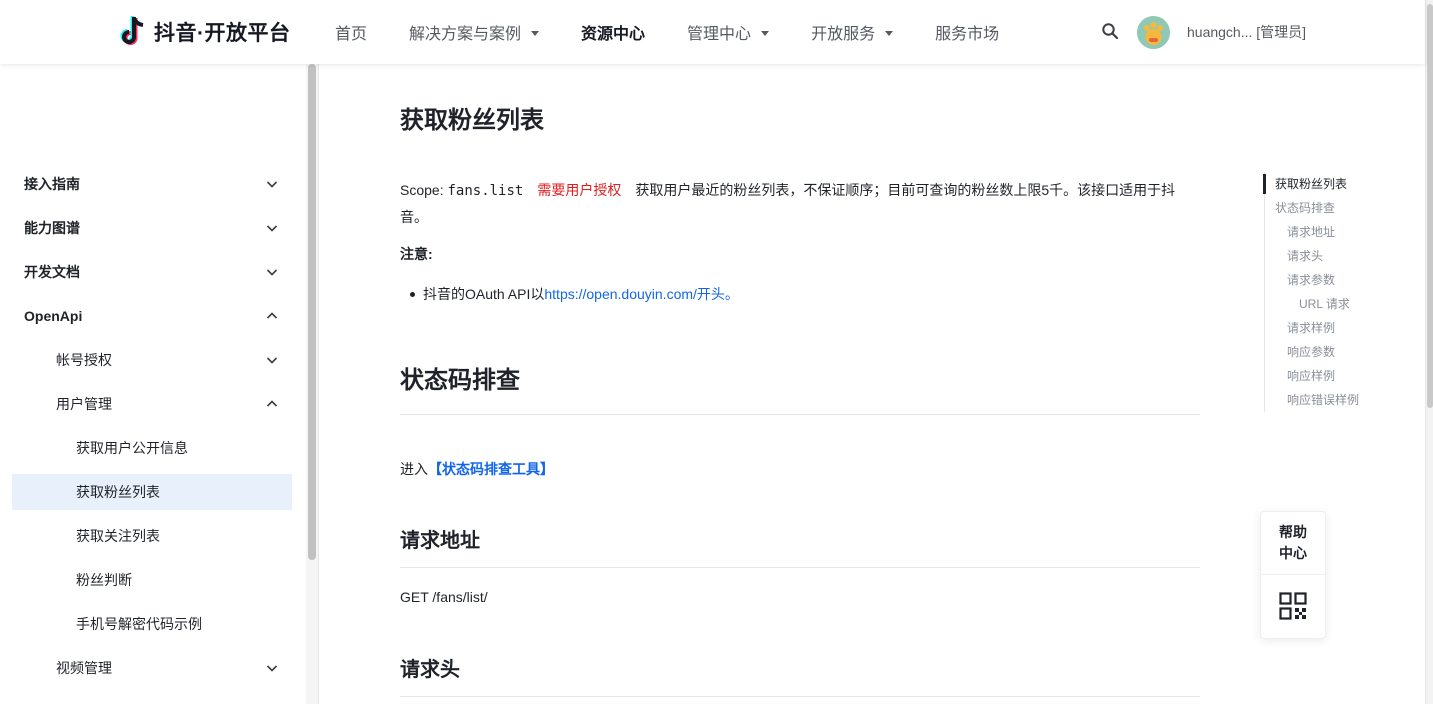 This screenshot has height=704, width=1433. Describe the element at coordinates (152, 668) in the screenshot. I see `sidebar-item-11: 视频管理` at that location.